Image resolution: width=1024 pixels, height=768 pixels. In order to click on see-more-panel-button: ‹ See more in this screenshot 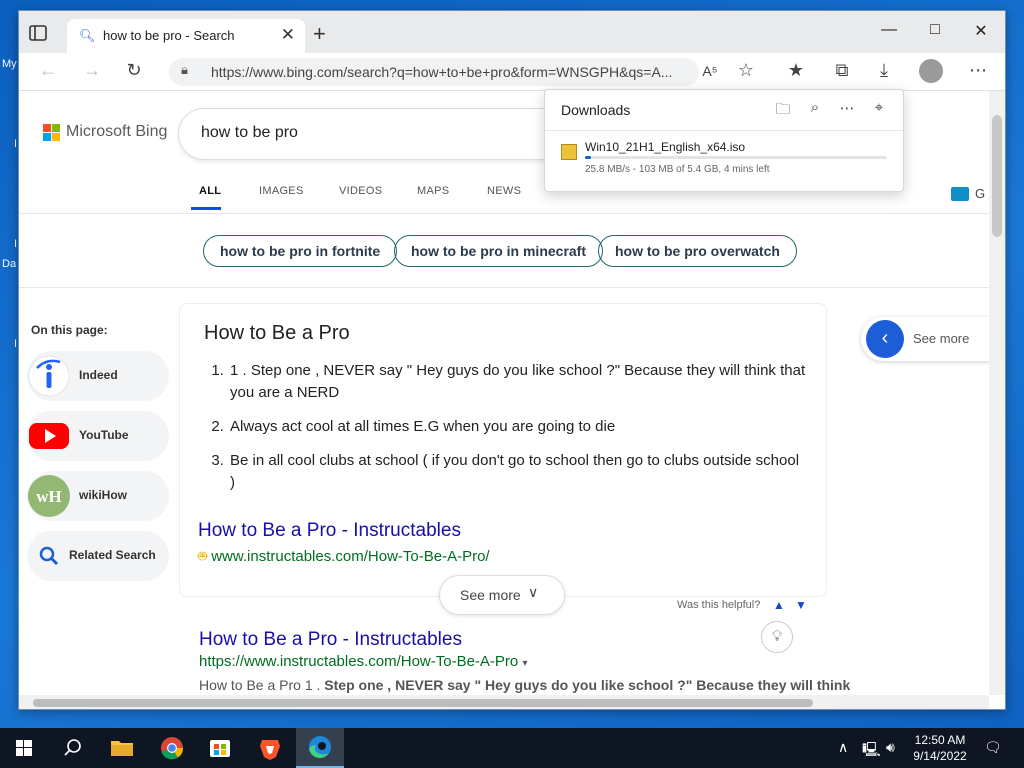, I will do `click(925, 339)`.